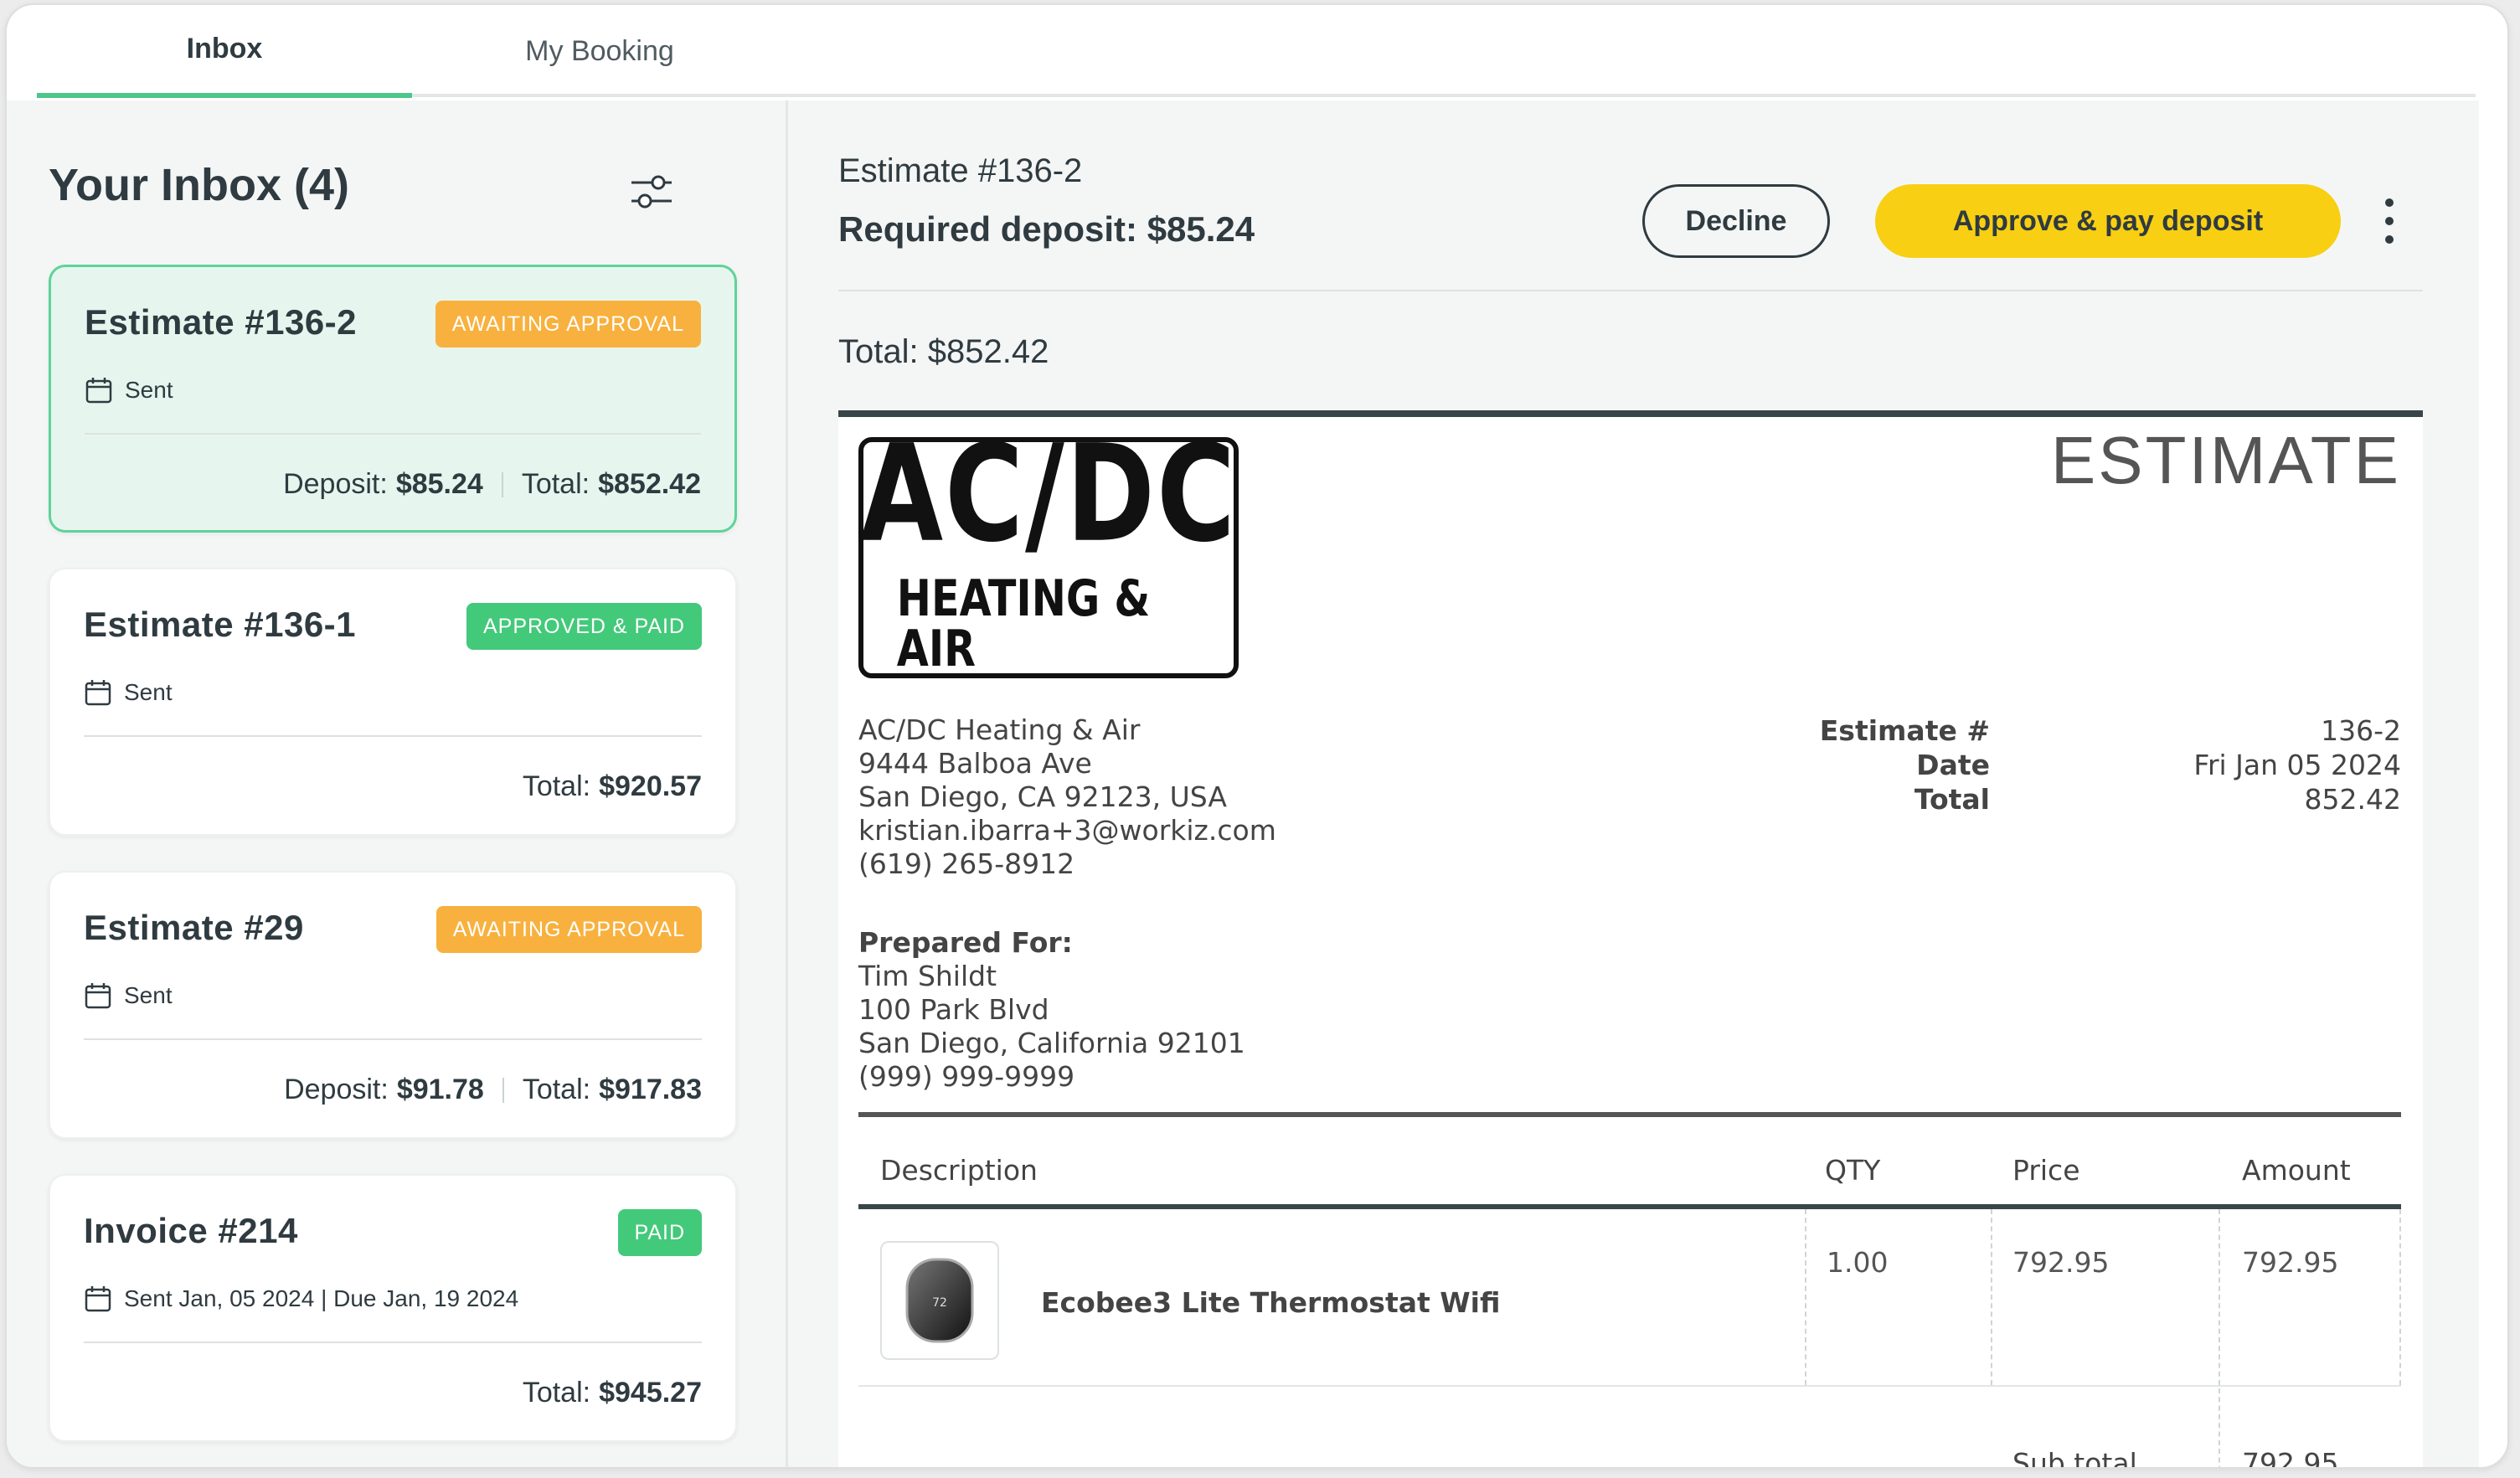 This screenshot has height=1478, width=2520. Describe the element at coordinates (1953, 765) in the screenshot. I see `meta-key: Date` at that location.